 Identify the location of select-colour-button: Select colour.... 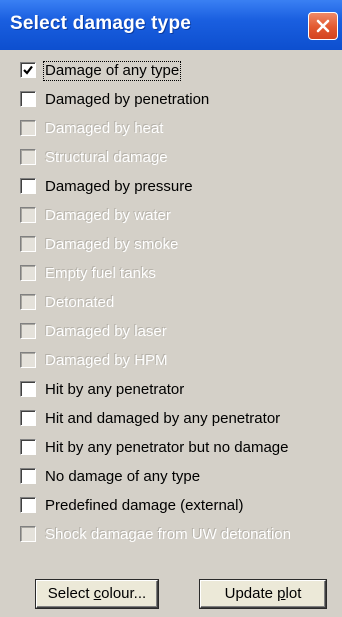
(97, 594).